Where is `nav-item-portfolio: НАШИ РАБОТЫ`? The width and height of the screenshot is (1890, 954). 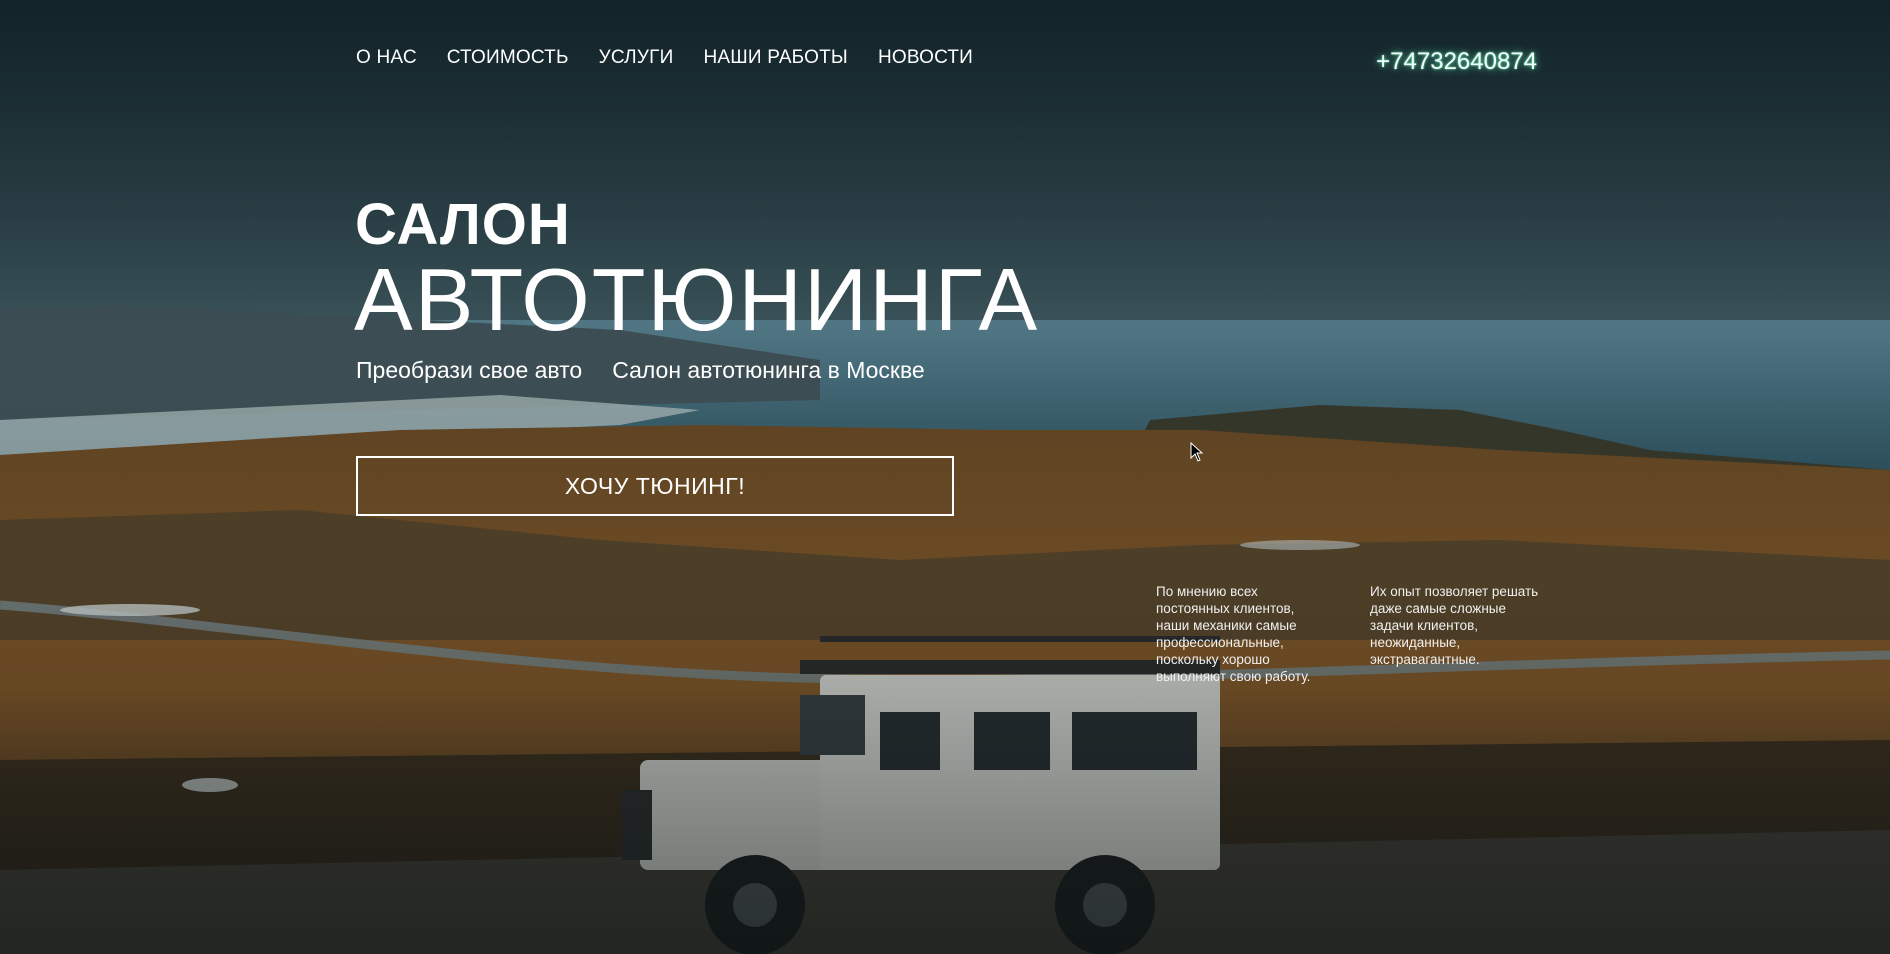 nav-item-portfolio: НАШИ РАБОТЫ is located at coordinates (775, 58).